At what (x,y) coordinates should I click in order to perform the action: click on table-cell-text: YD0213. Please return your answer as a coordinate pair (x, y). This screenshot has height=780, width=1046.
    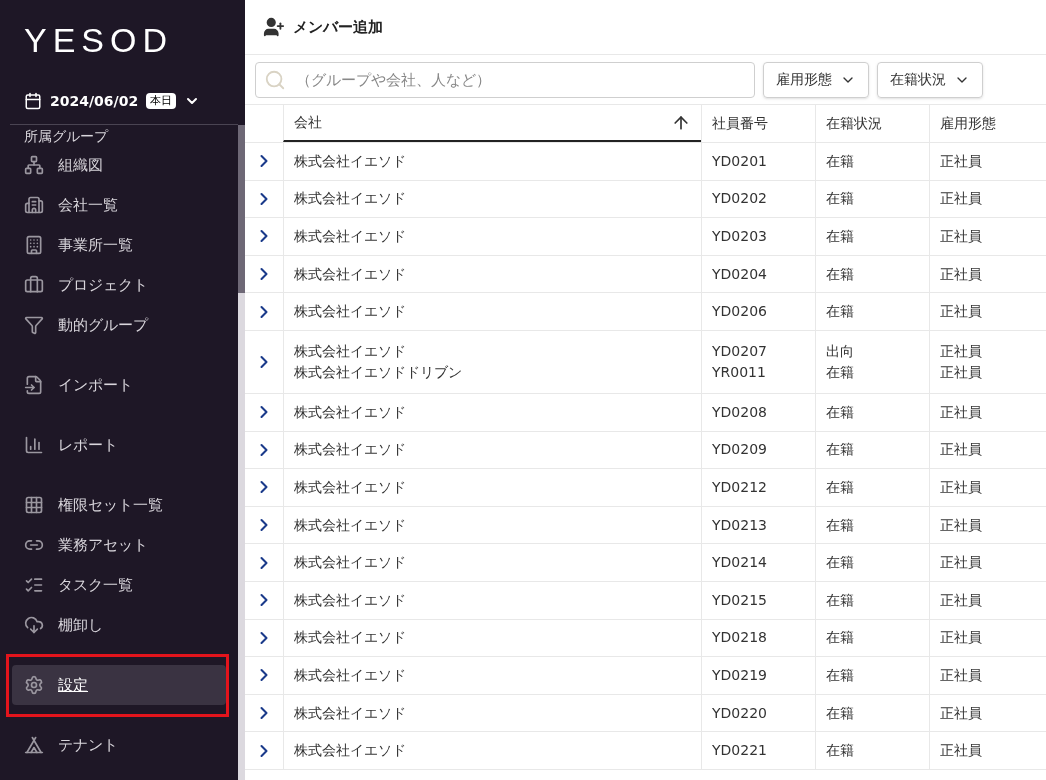
    Looking at the image, I should click on (740, 525).